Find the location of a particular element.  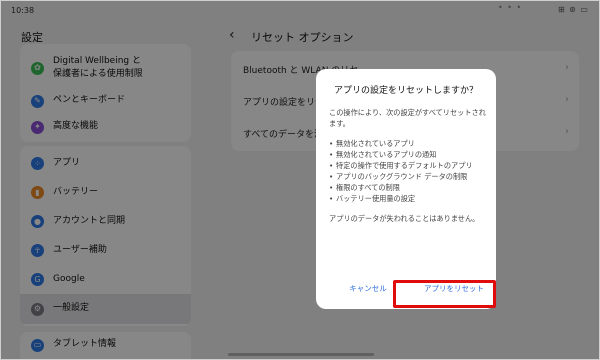

list-item: 無効化されているアプリの通知 is located at coordinates (408, 154).